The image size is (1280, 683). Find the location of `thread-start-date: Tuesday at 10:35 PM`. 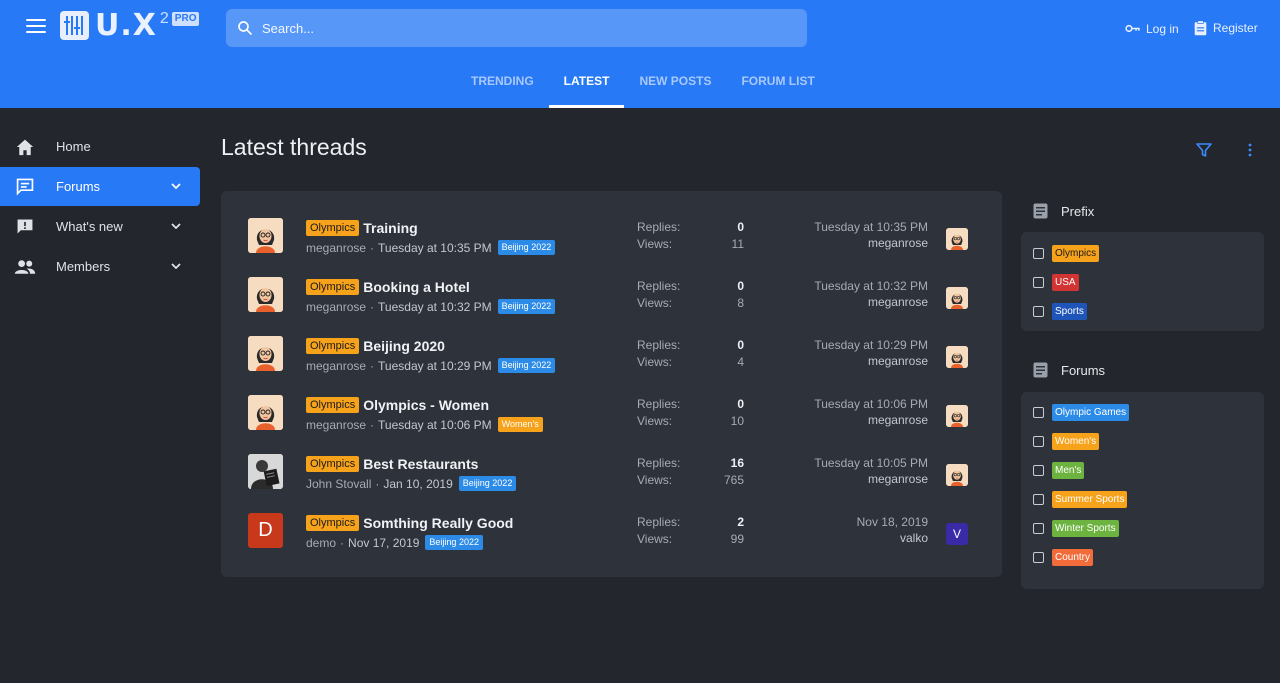

thread-start-date: Tuesday at 10:35 PM is located at coordinates (435, 248).